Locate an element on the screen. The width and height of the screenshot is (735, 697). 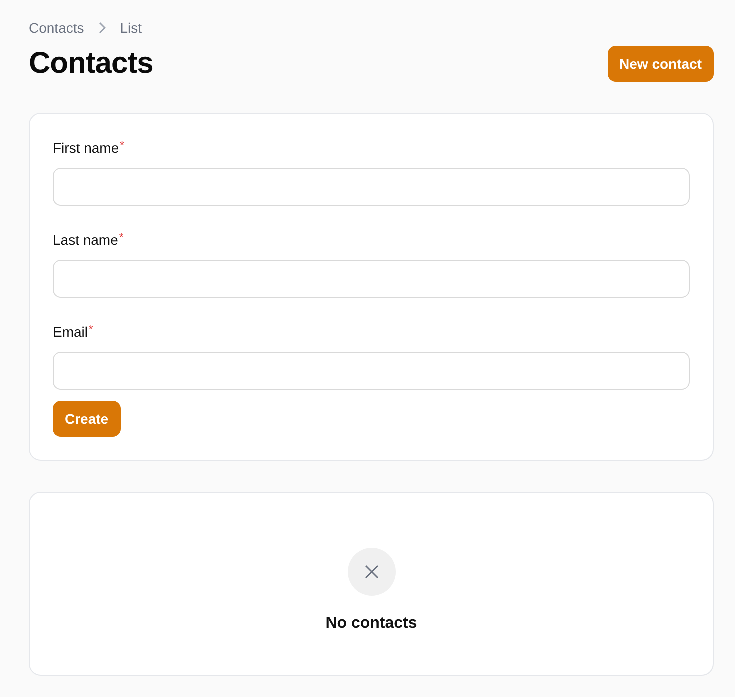
field-label: First name is located at coordinates (86, 148).